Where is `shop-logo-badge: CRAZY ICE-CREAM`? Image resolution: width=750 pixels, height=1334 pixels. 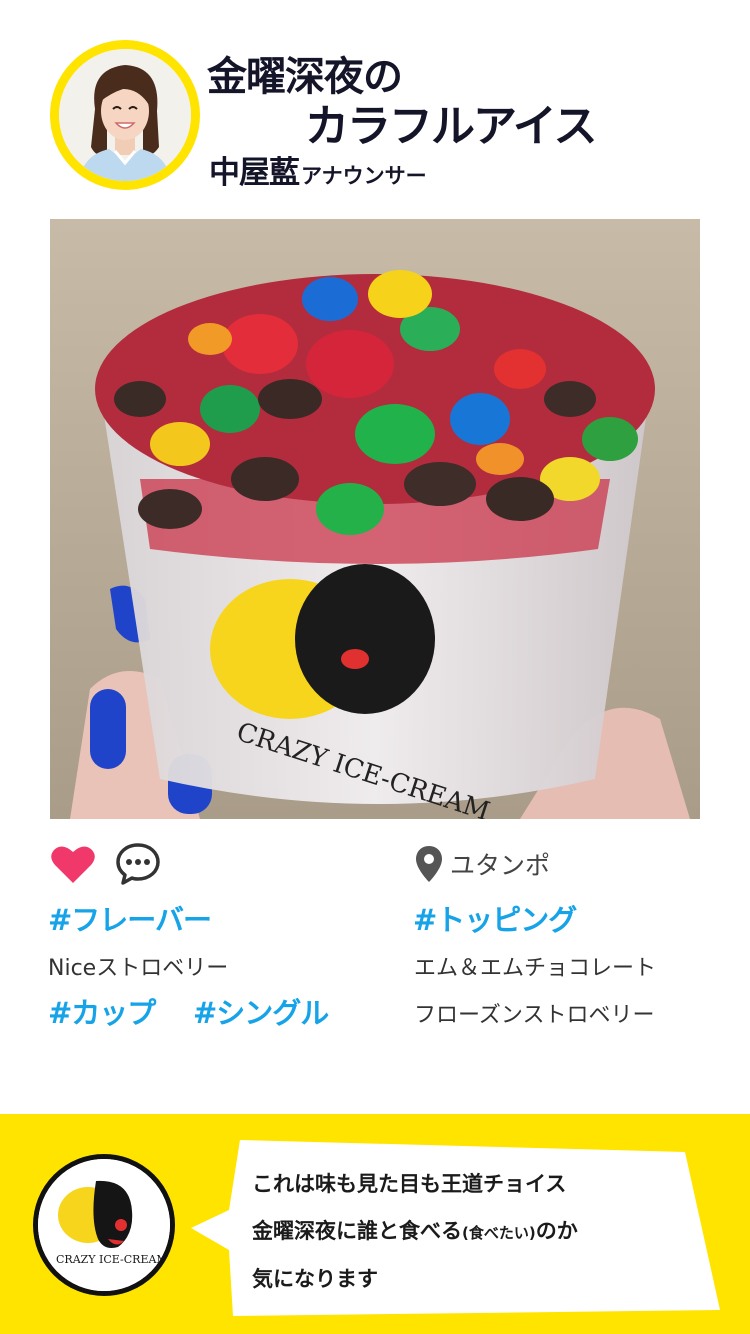
shop-logo-badge: CRAZY ICE-CREAM is located at coordinates (104, 1225).